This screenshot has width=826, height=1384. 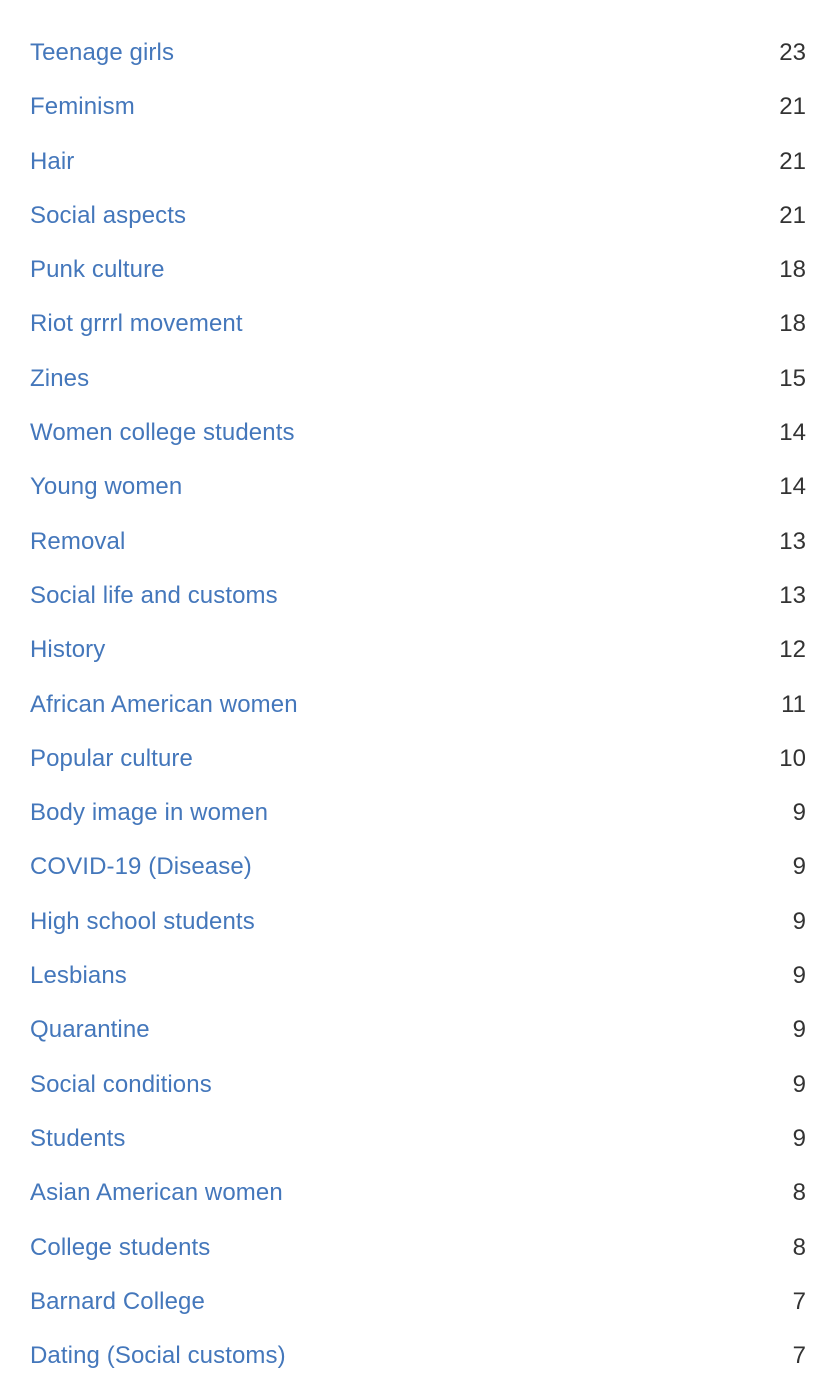 What do you see at coordinates (418, 880) in the screenshot?
I see `facet-row: COVID-19 (Disease) 9` at bounding box center [418, 880].